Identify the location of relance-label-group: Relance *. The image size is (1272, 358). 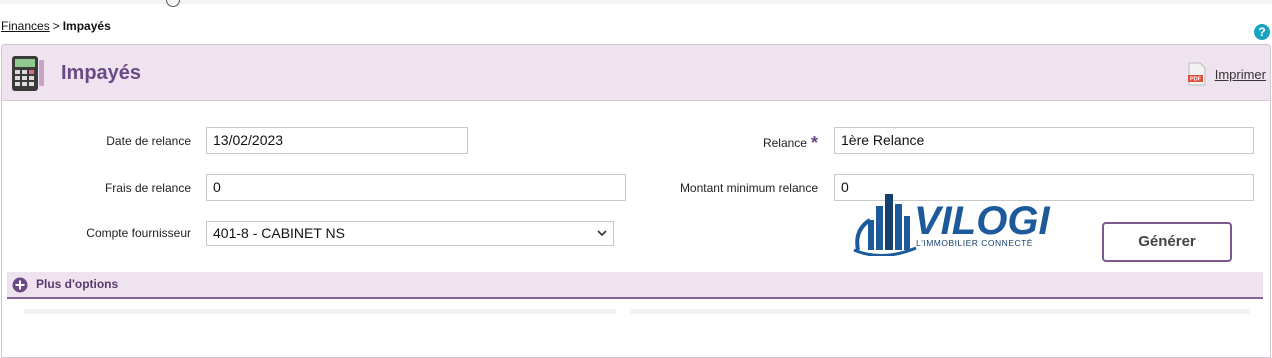
(729, 143).